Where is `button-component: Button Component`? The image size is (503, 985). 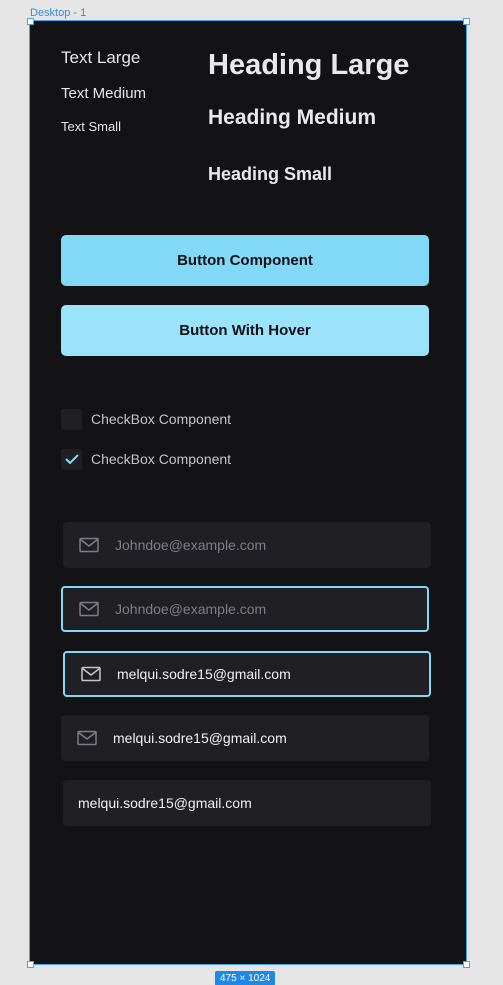
button-component: Button Component is located at coordinates (245, 260).